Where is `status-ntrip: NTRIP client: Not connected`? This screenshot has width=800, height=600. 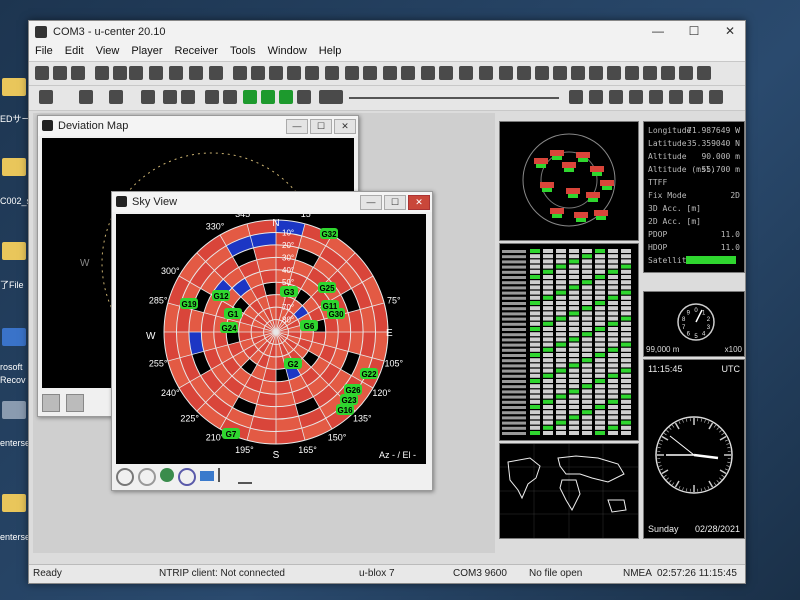
status-ntrip: NTRIP client: Not connected is located at coordinates (222, 573).